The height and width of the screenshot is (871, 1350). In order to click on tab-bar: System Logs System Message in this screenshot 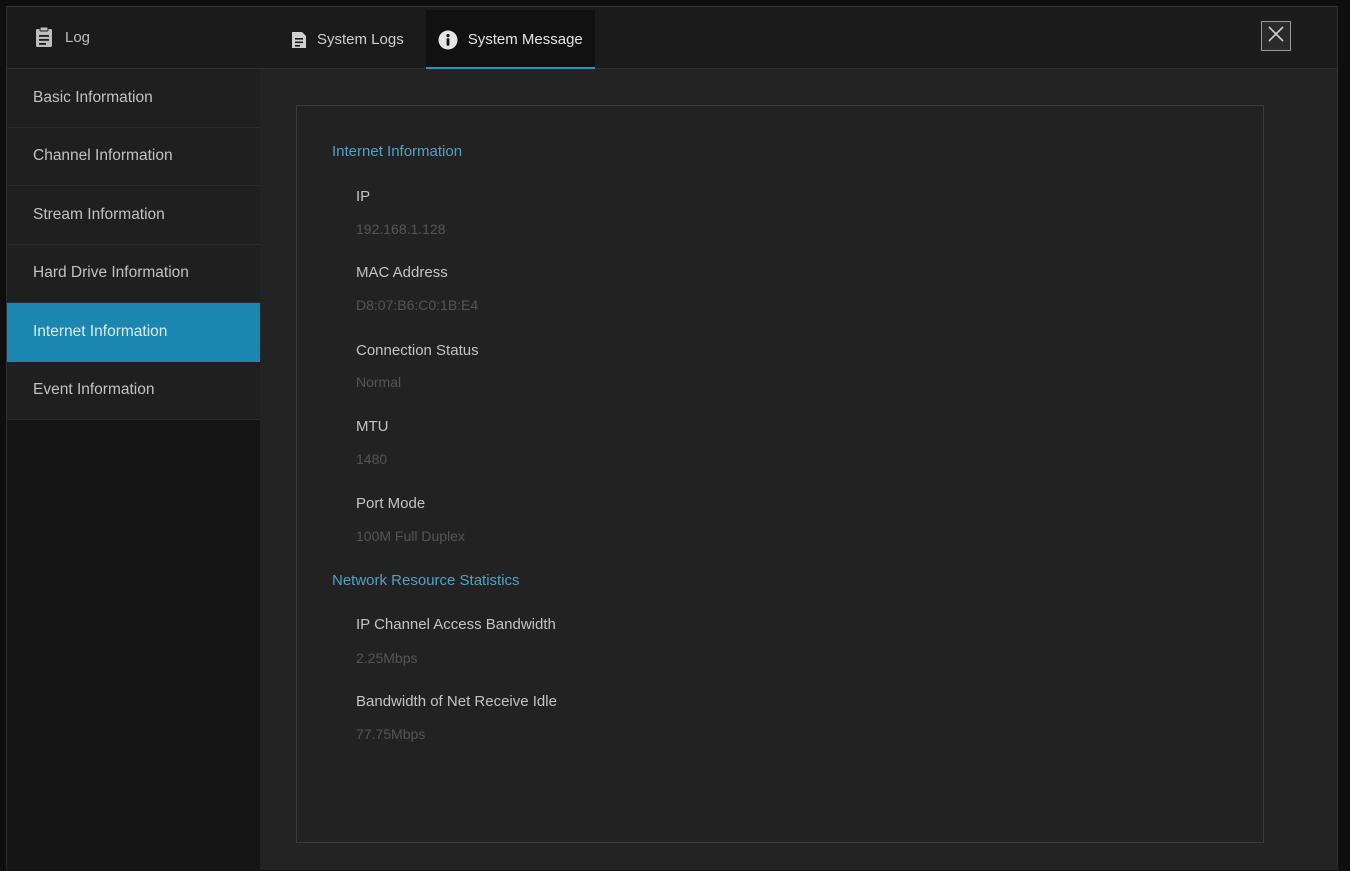, I will do `click(442, 39)`.